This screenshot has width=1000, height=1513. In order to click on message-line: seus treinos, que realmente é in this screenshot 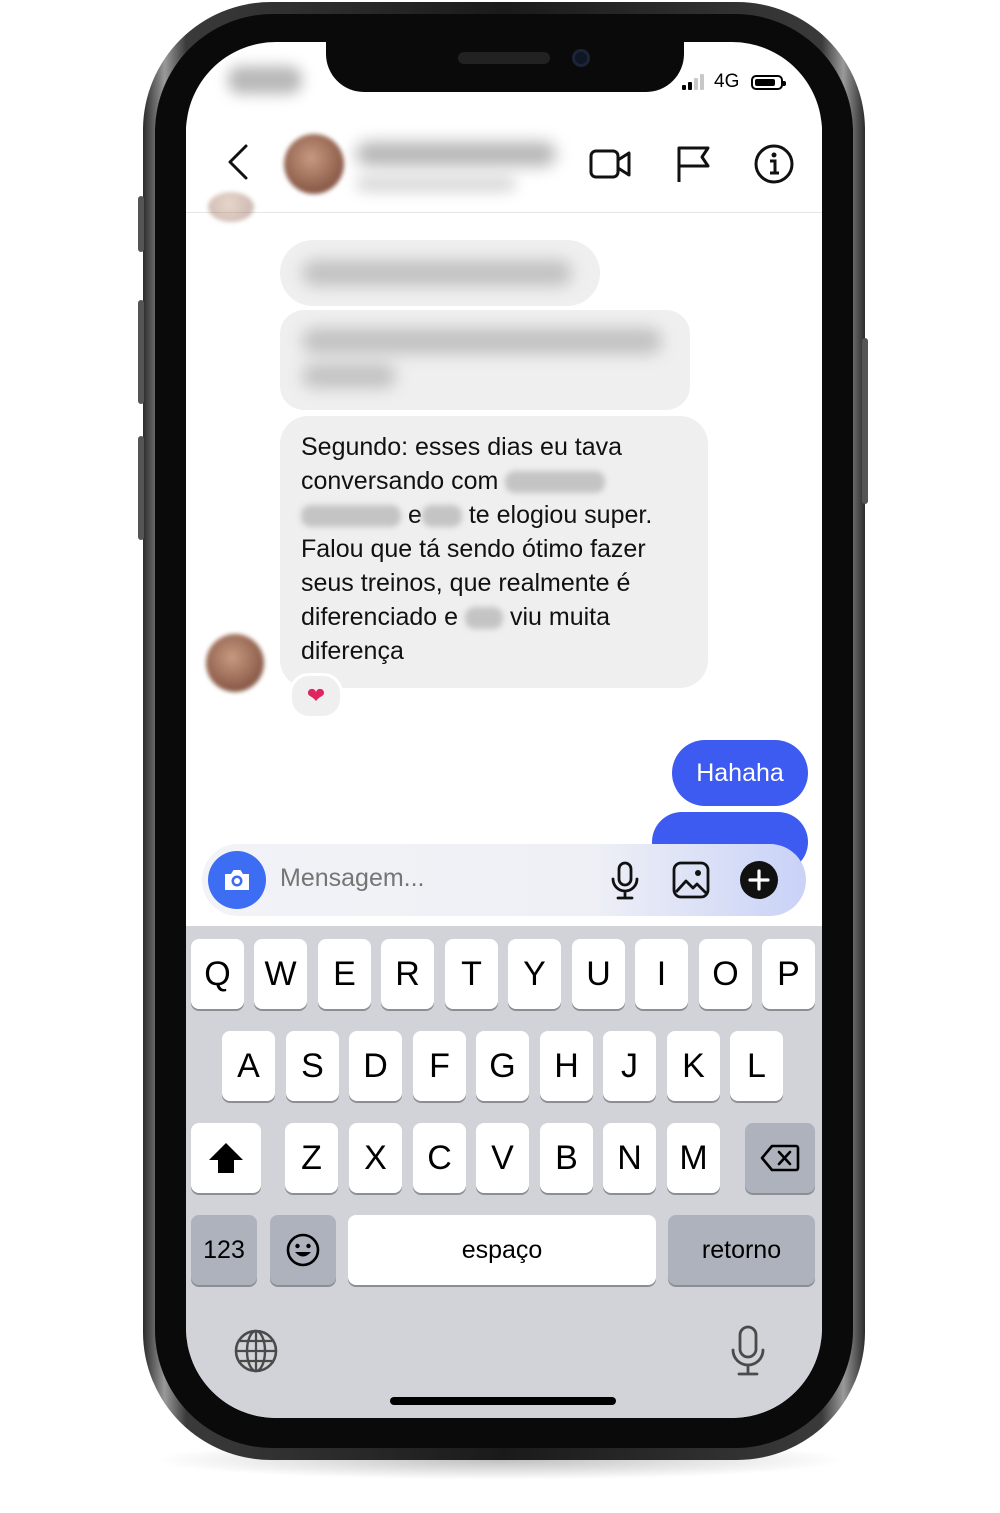, I will do `click(466, 583)`.